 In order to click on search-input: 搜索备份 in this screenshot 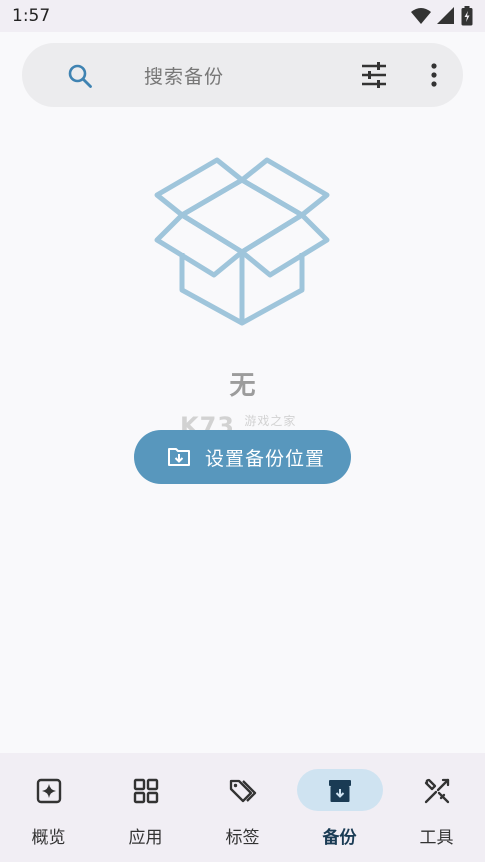, I will do `click(184, 75)`.